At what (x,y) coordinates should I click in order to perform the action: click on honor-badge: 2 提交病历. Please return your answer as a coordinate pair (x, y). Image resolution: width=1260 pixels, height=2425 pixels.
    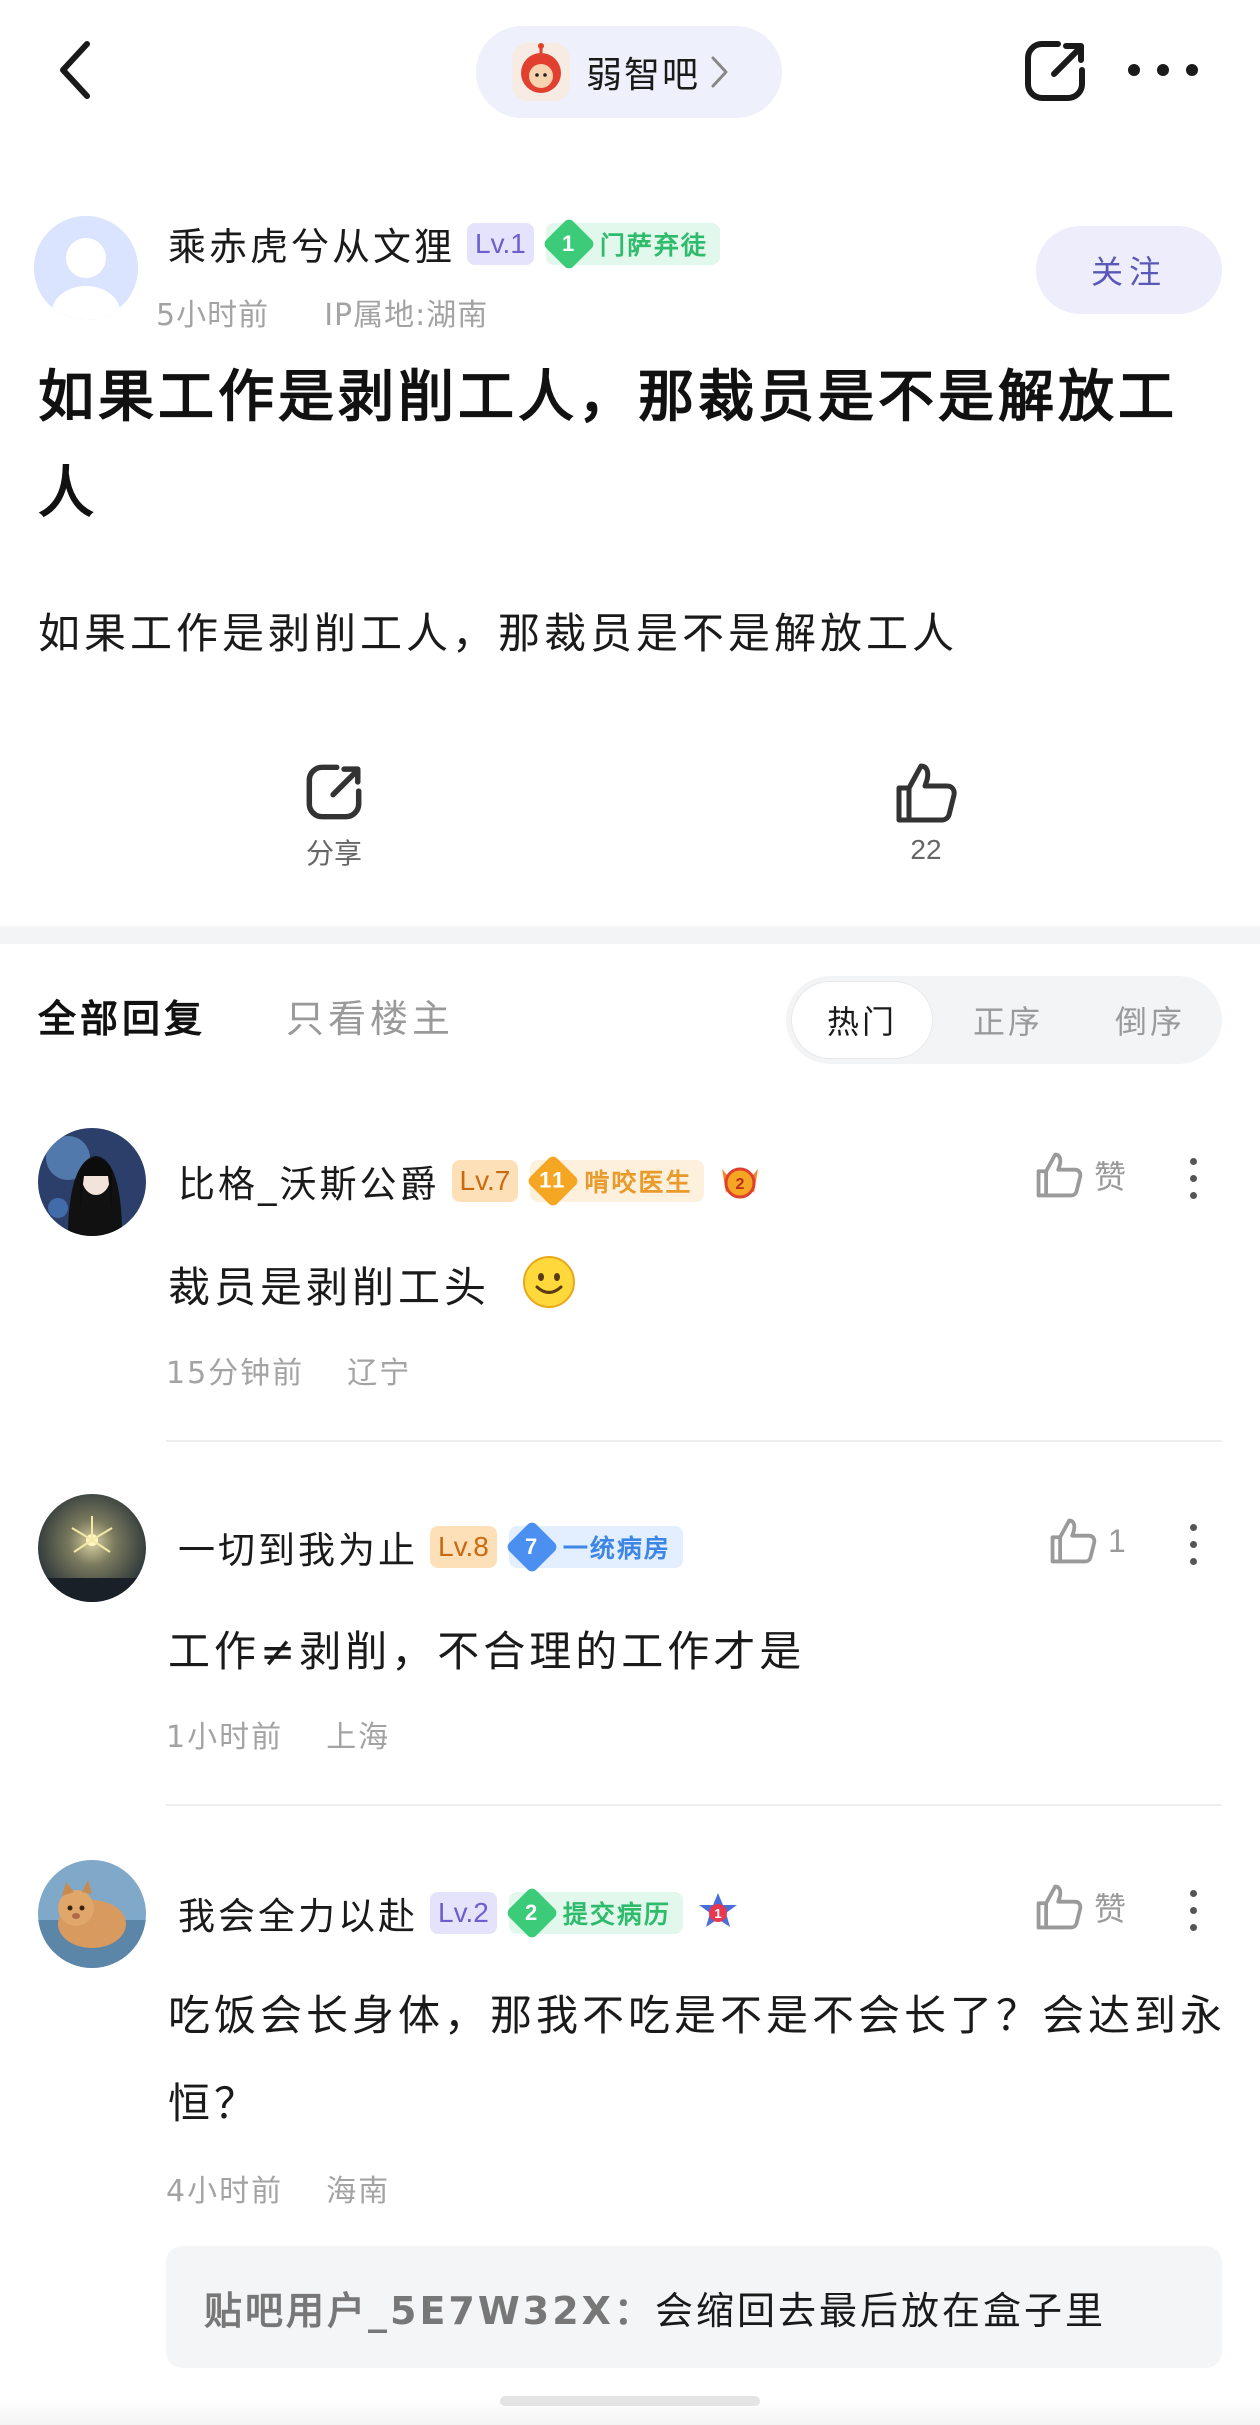
    Looking at the image, I should click on (593, 1913).